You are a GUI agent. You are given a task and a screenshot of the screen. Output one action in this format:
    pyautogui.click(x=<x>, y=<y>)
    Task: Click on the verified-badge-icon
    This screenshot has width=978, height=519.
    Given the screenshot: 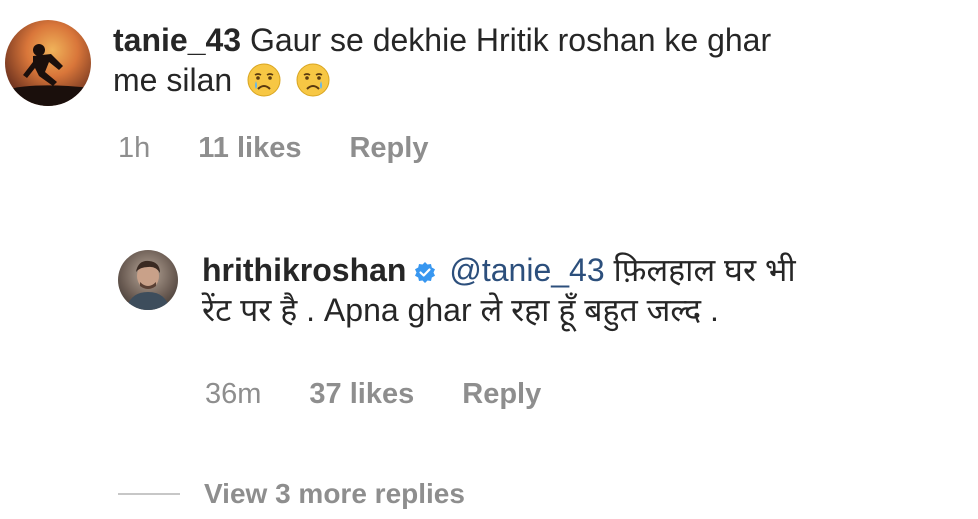 What is the action you would take?
    pyautogui.click(x=425, y=272)
    